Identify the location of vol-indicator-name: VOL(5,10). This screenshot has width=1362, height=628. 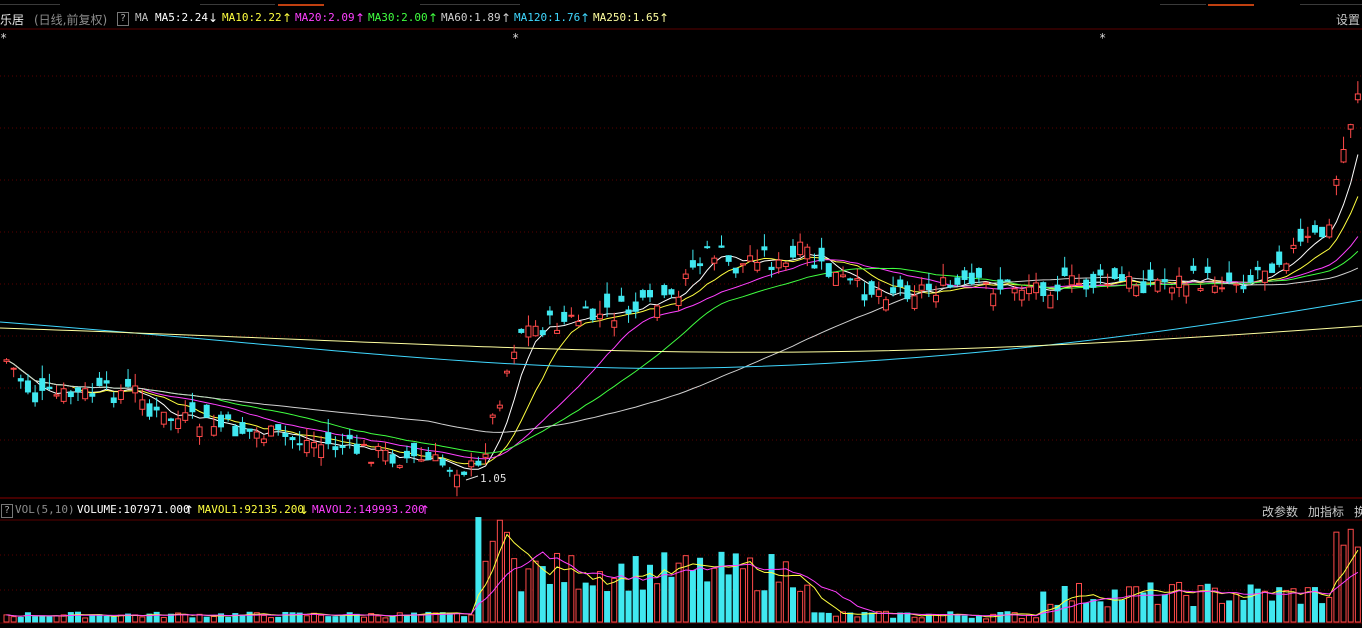
(45, 509).